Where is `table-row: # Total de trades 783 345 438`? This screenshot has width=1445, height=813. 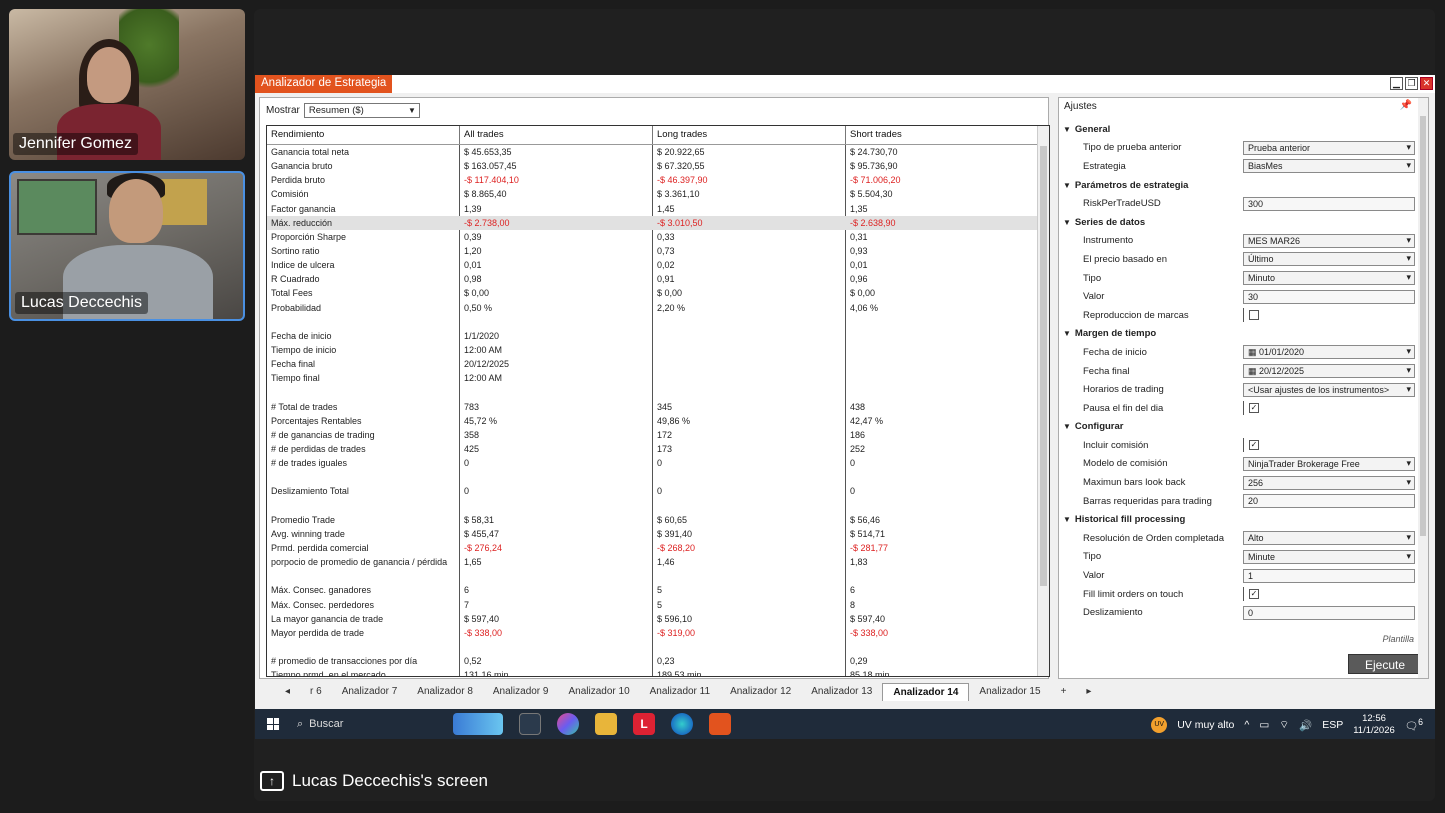 table-row: # Total de trades 783 345 438 is located at coordinates (658, 407).